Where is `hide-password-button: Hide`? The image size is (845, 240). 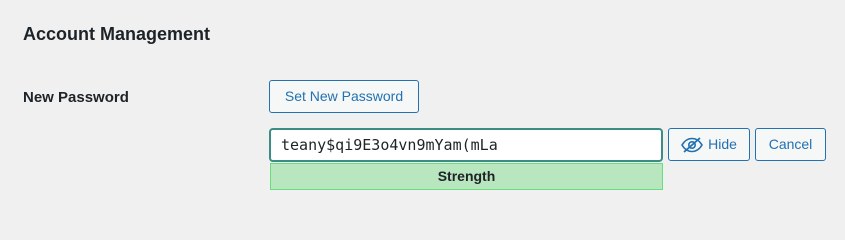 hide-password-button: Hide is located at coordinates (709, 144).